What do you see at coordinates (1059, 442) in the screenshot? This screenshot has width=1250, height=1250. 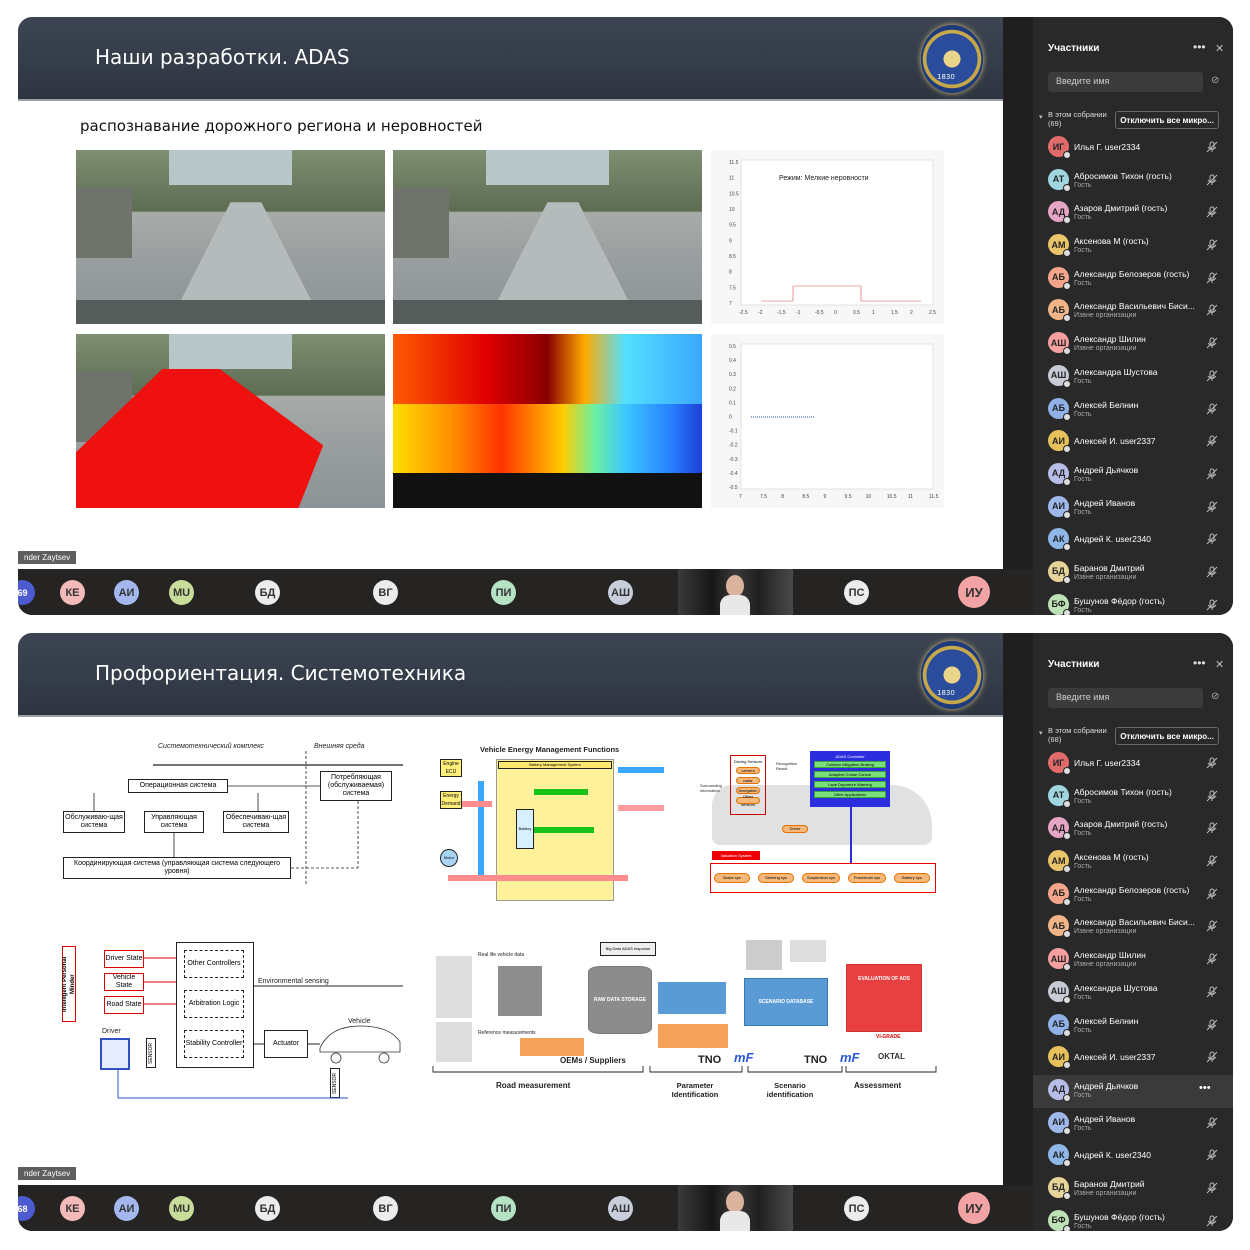 I see `avatar: АИ` at bounding box center [1059, 442].